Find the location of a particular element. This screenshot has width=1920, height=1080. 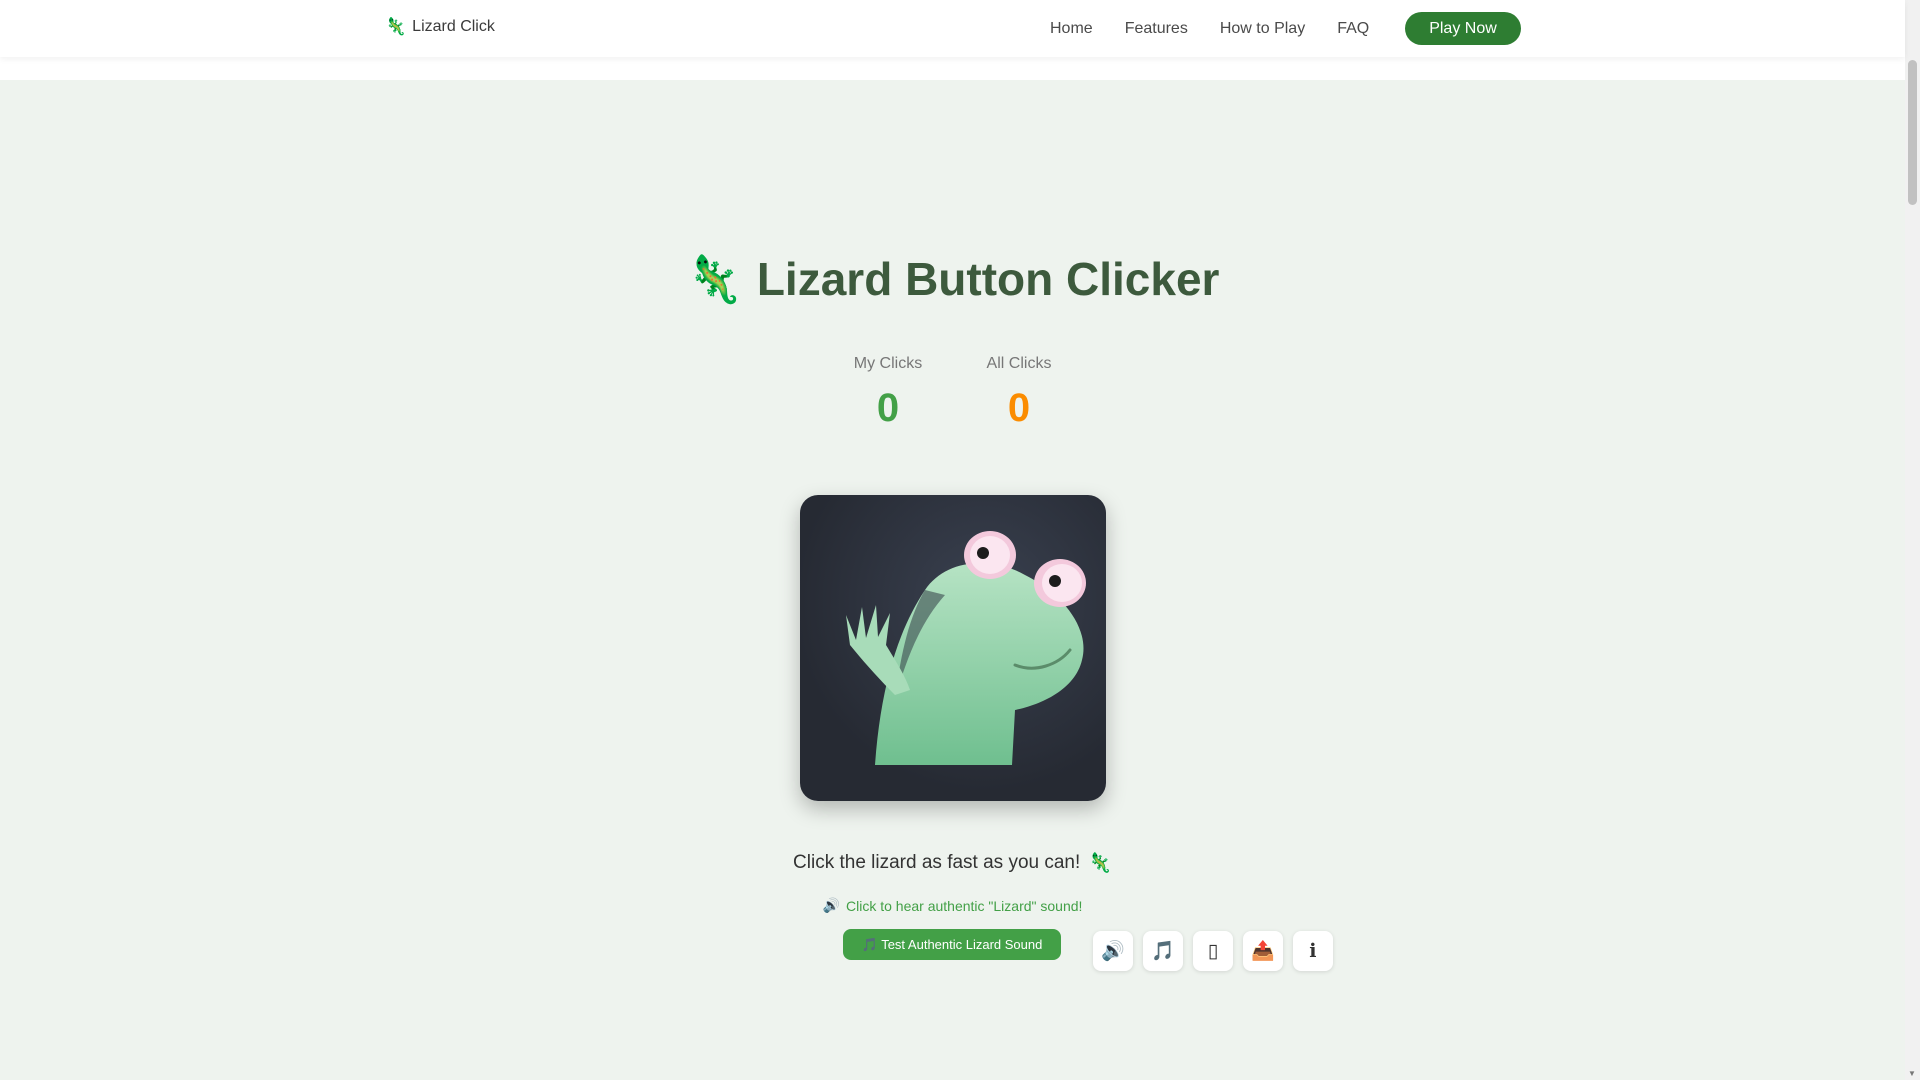

all-clicks-value: 0 is located at coordinates (1019, 408).